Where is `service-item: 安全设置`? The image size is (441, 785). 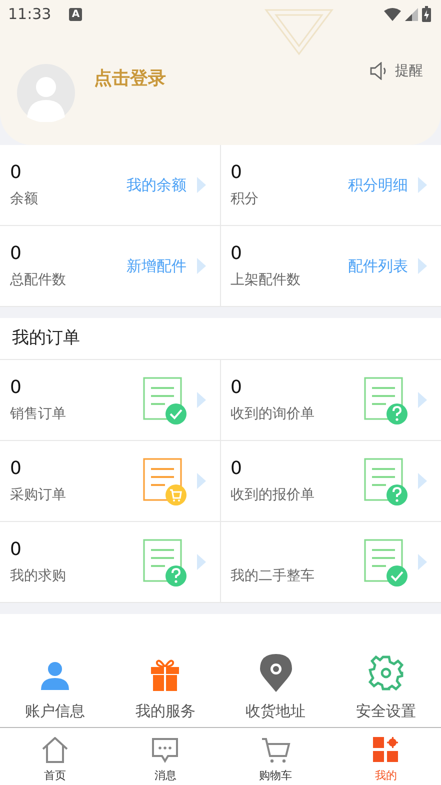 service-item: 安全设置 is located at coordinates (385, 687).